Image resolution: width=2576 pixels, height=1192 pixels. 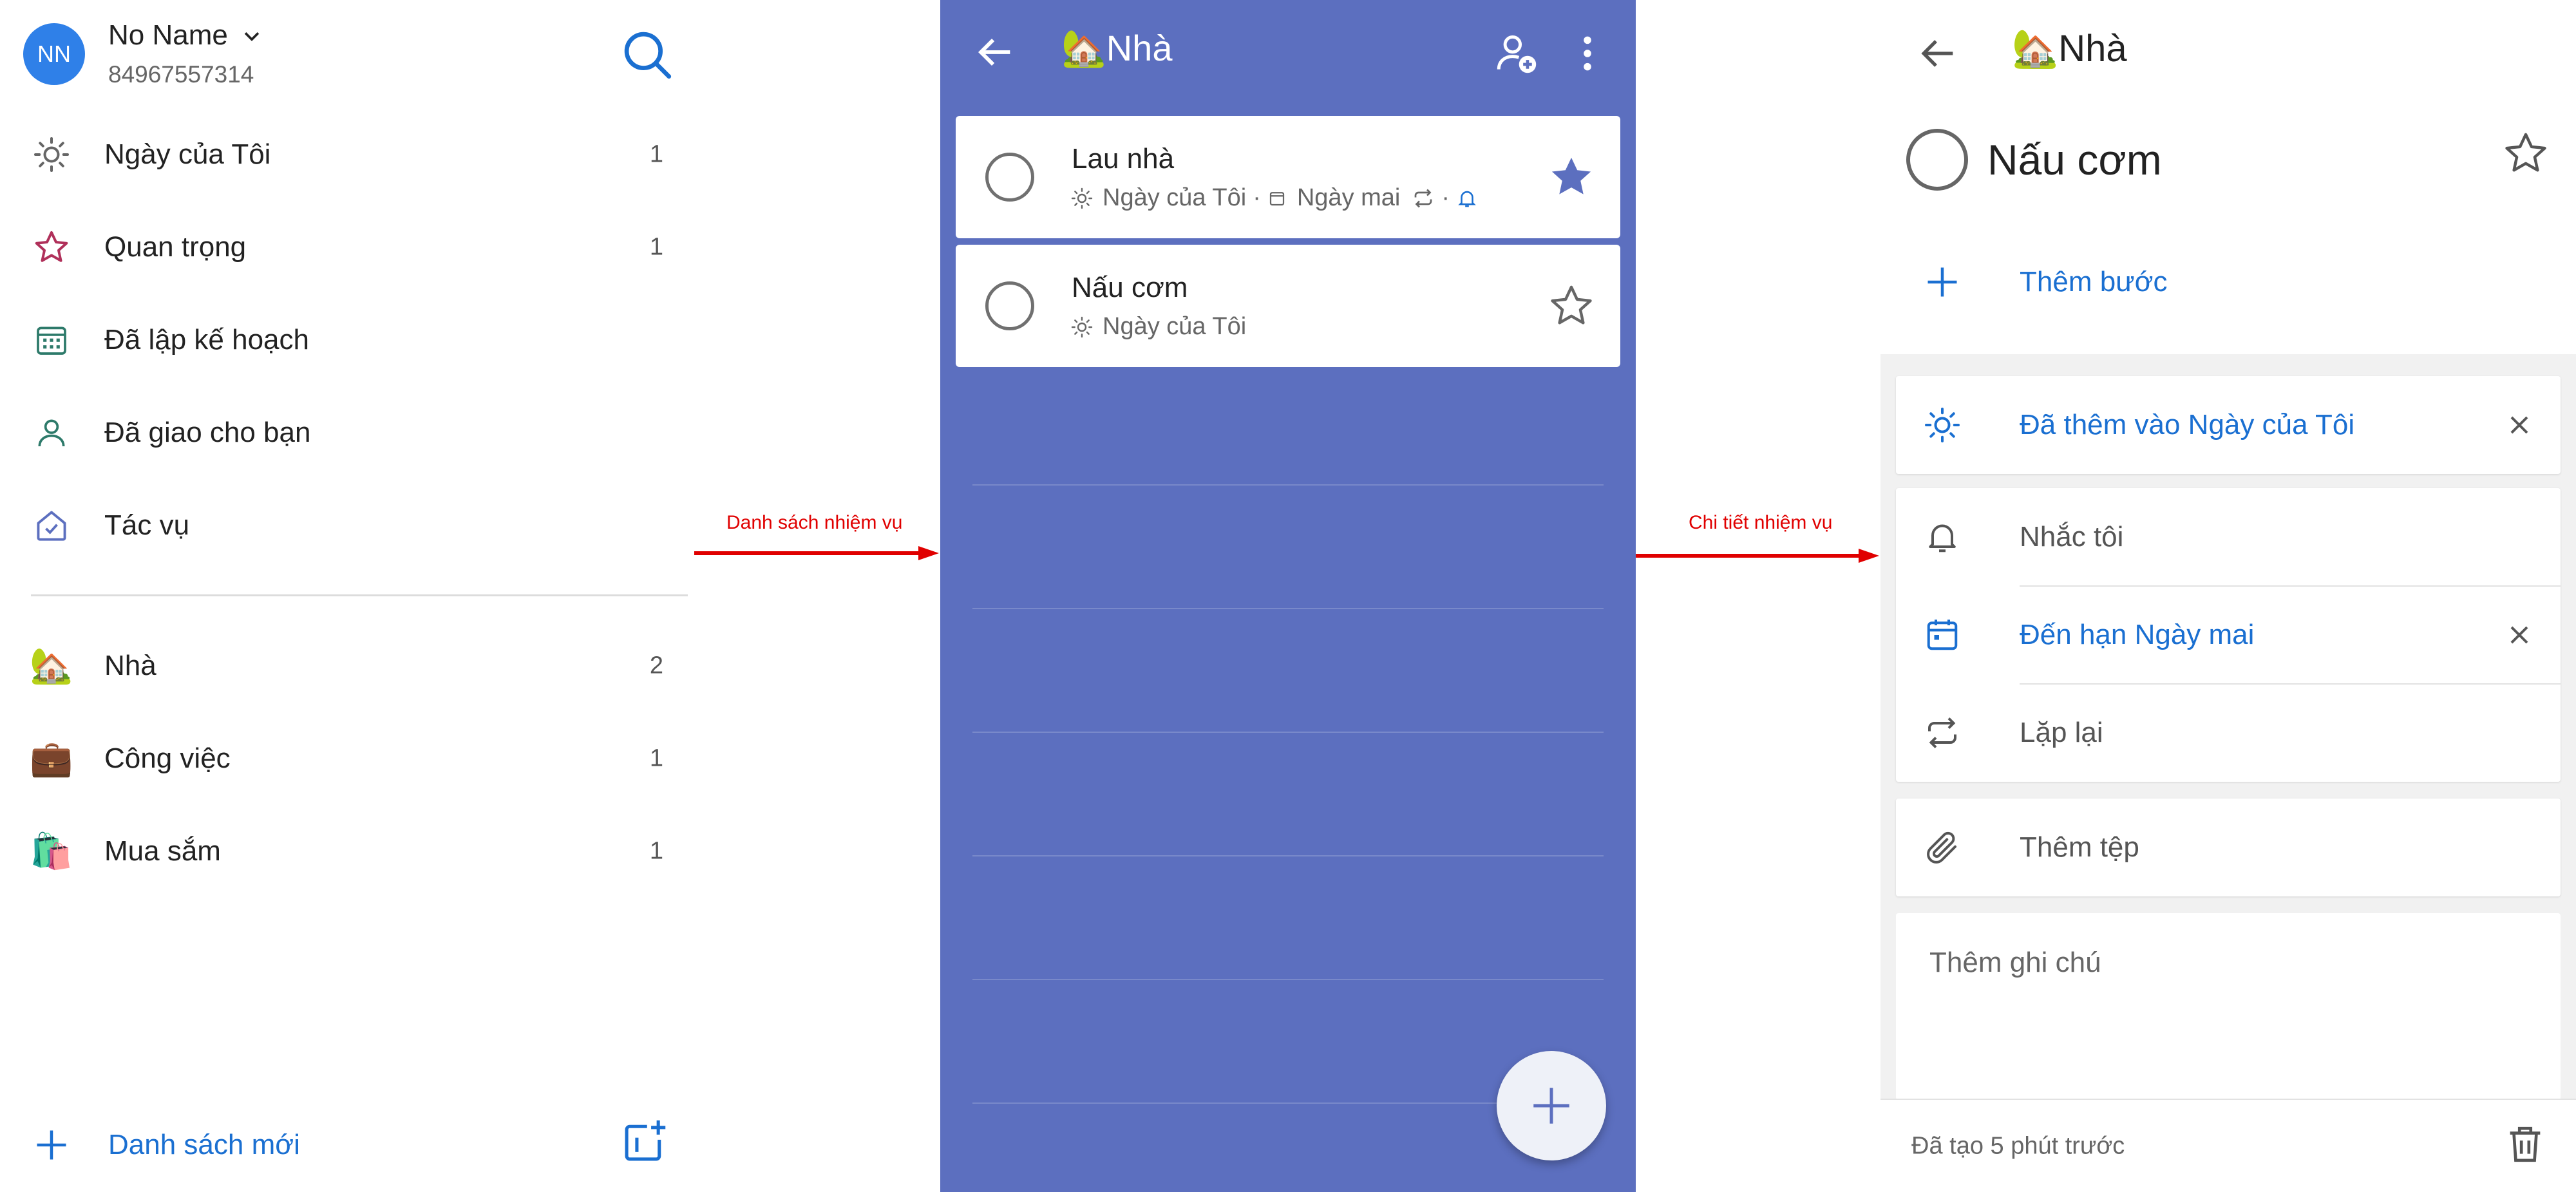 I want to click on star-filled-icon, so click(x=1571, y=176).